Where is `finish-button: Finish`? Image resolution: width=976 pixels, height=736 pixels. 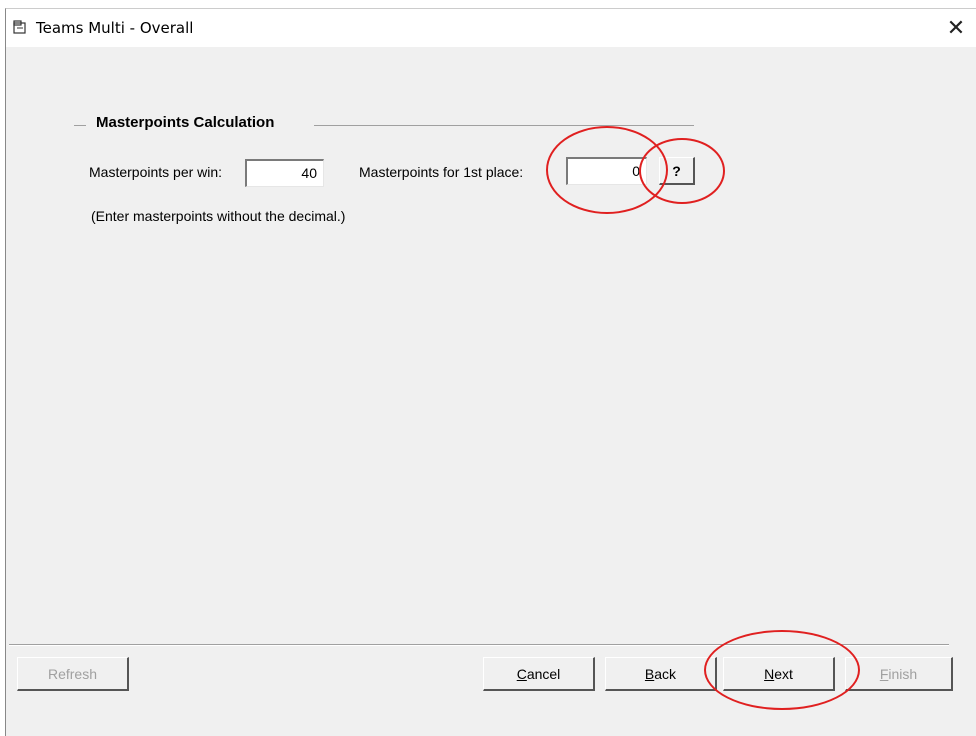 finish-button: Finish is located at coordinates (899, 674).